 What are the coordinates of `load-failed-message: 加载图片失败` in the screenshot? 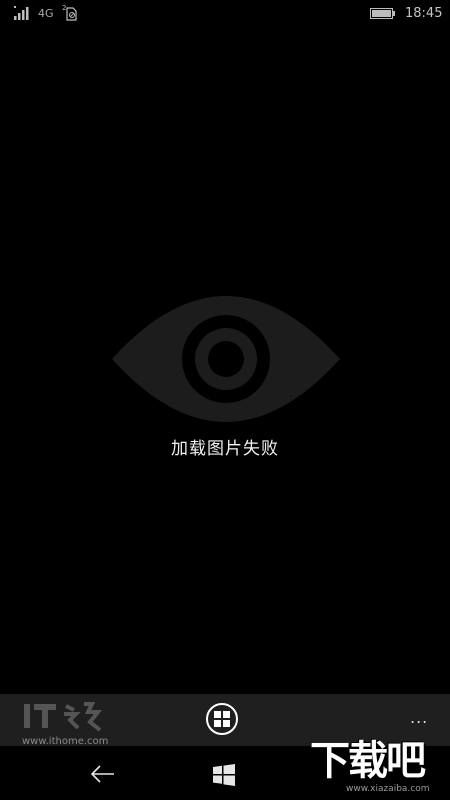 It's located at (225, 449).